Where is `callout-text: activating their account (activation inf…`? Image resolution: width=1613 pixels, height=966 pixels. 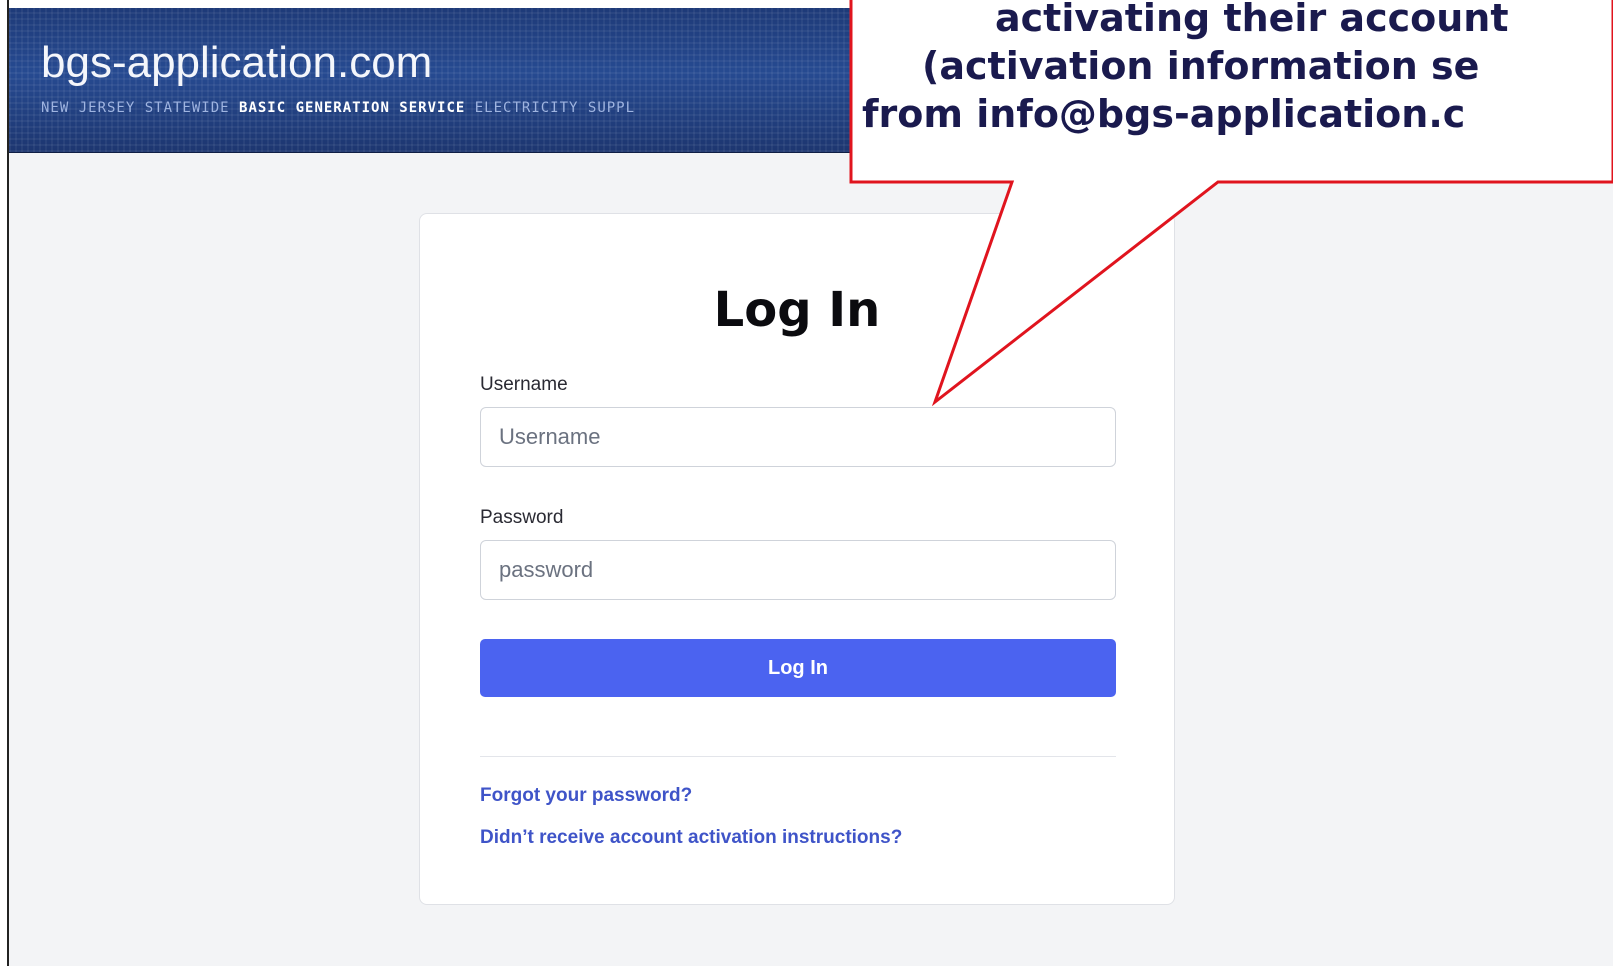
callout-text: activating their account (activation inf… is located at coordinates (1237, 69).